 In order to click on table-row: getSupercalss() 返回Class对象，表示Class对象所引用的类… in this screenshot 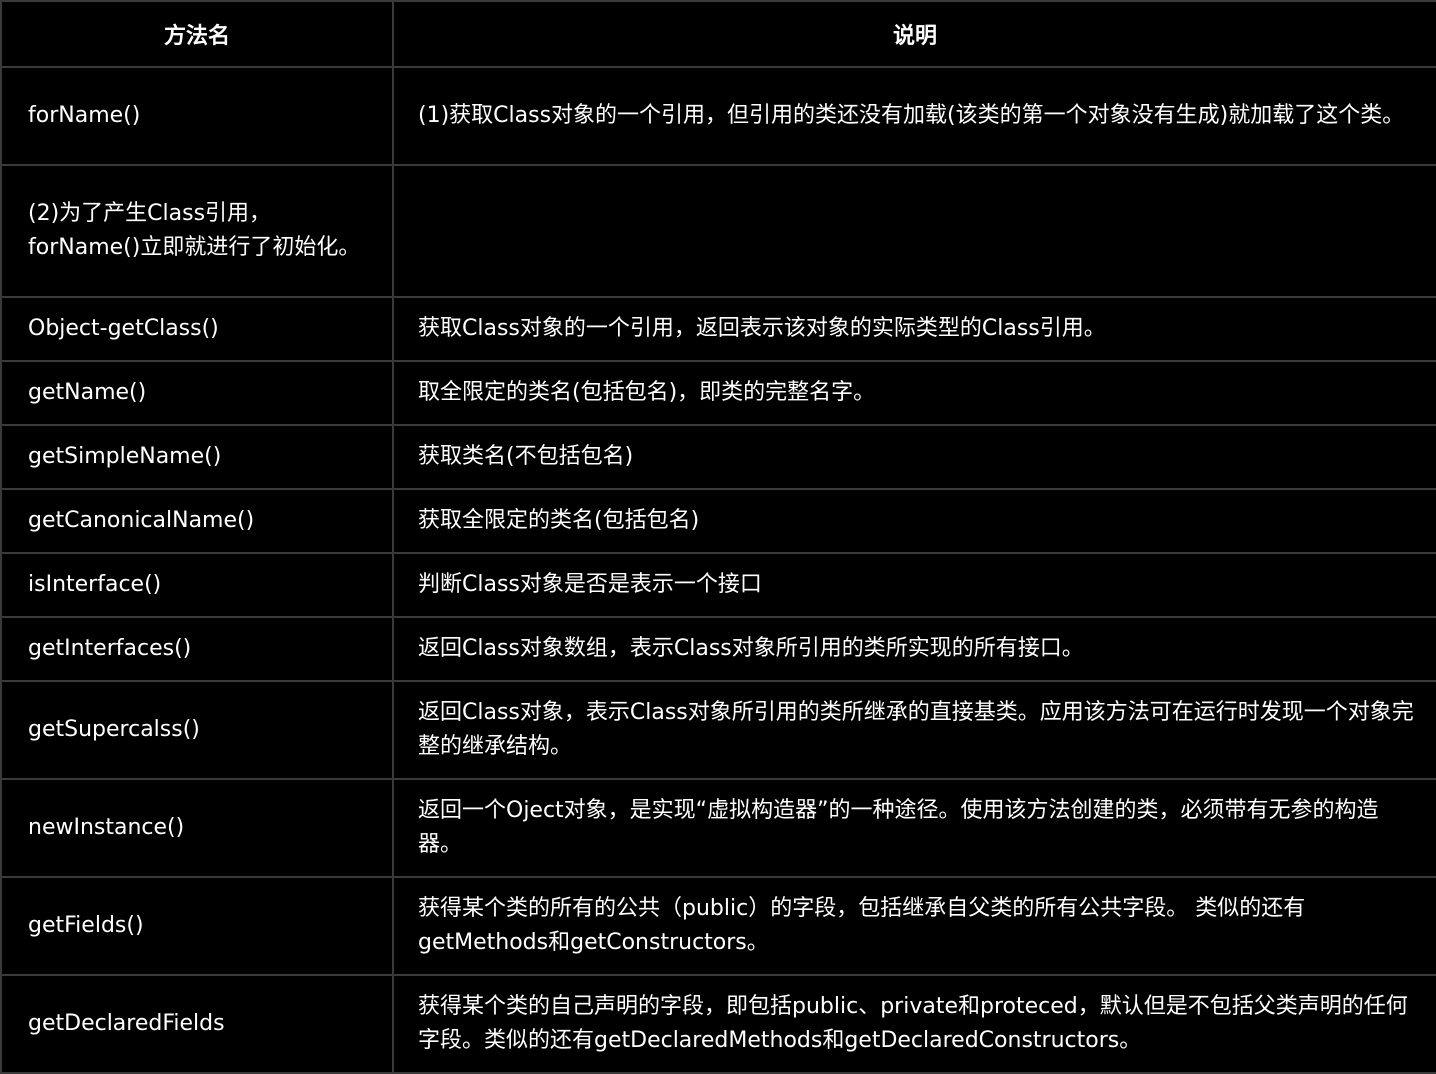, I will do `click(718, 730)`.